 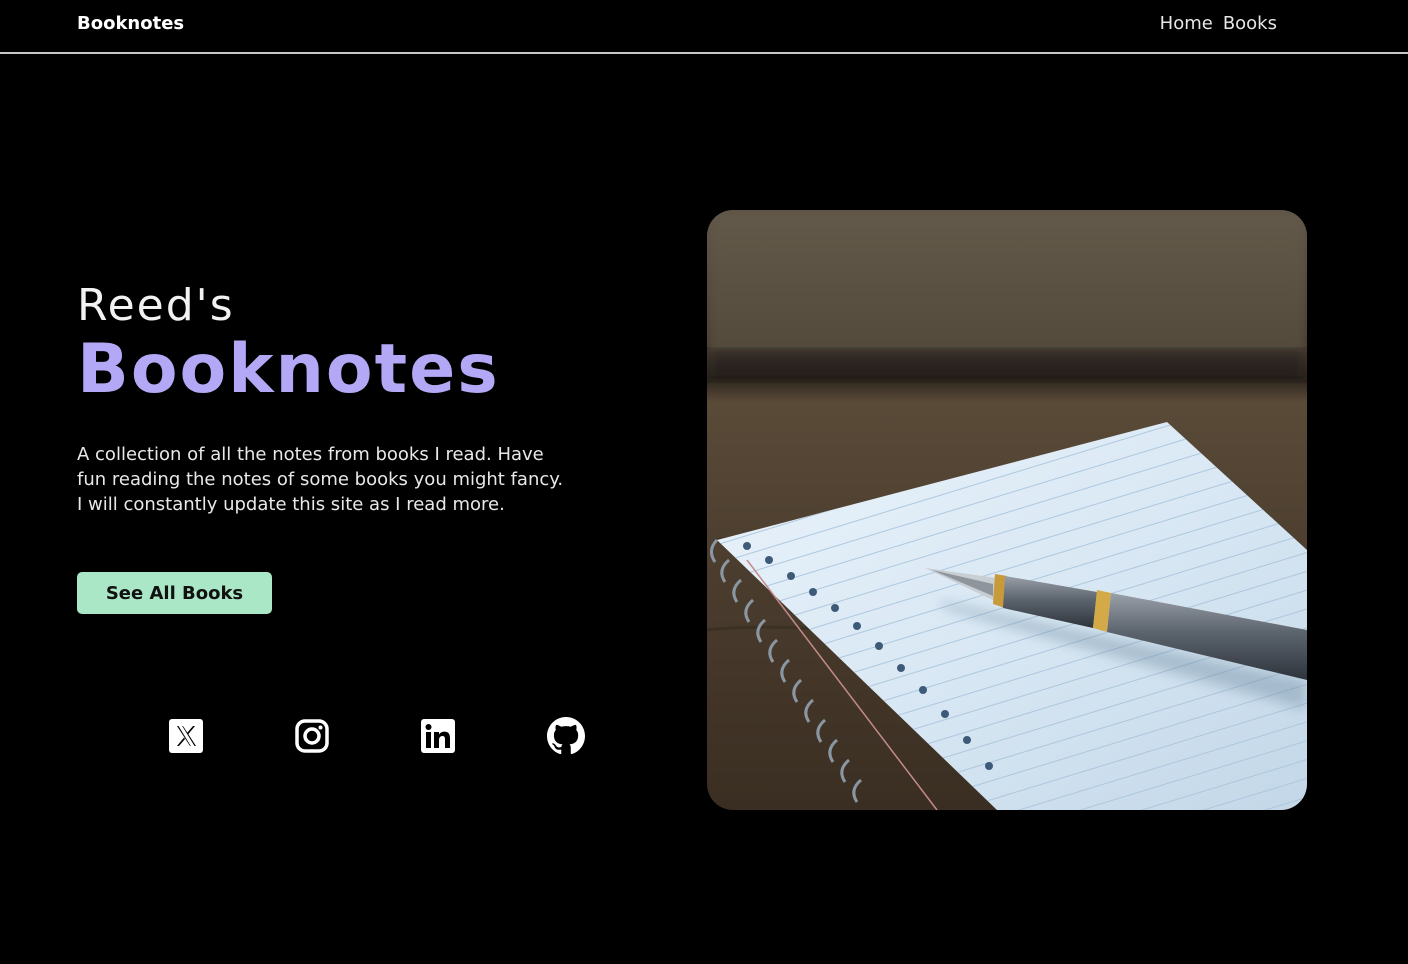 What do you see at coordinates (566, 736) in the screenshot?
I see `github-icon` at bounding box center [566, 736].